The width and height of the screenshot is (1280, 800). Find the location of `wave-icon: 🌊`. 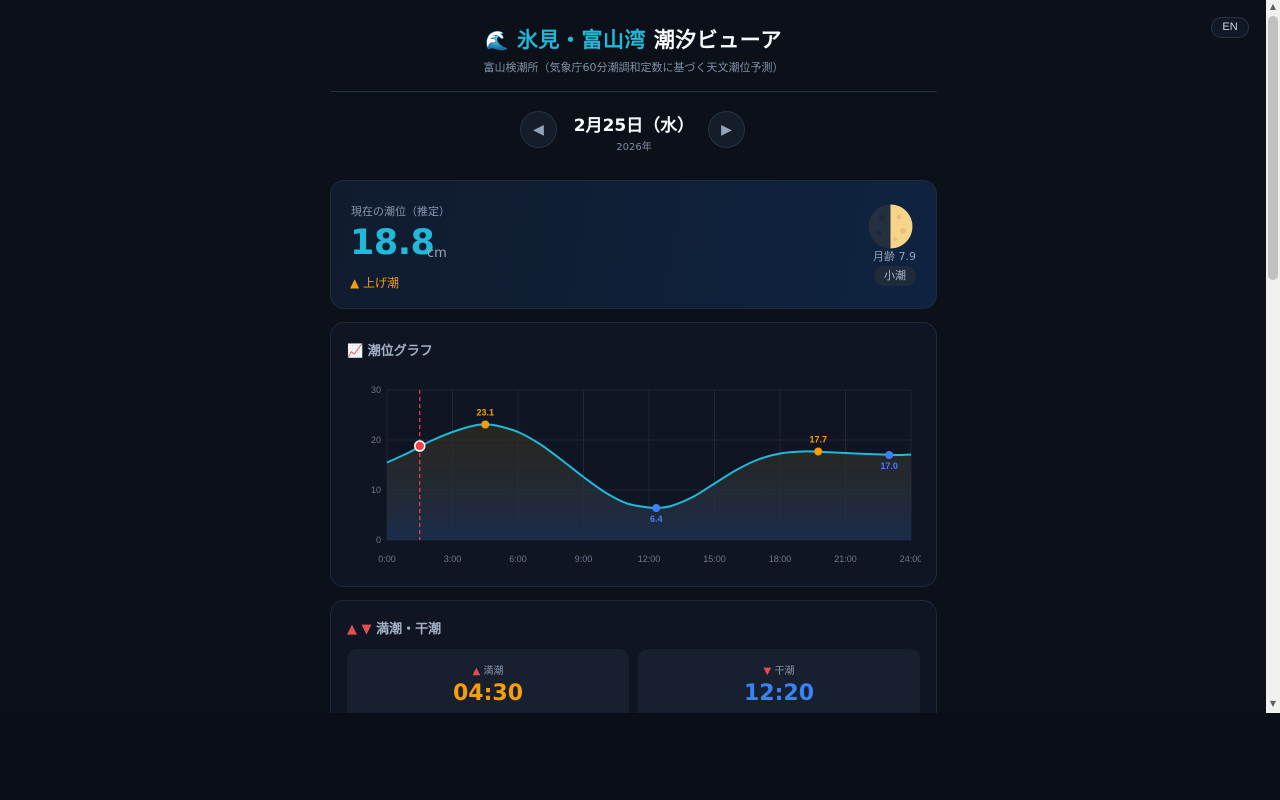

wave-icon: 🌊 is located at coordinates (497, 41).